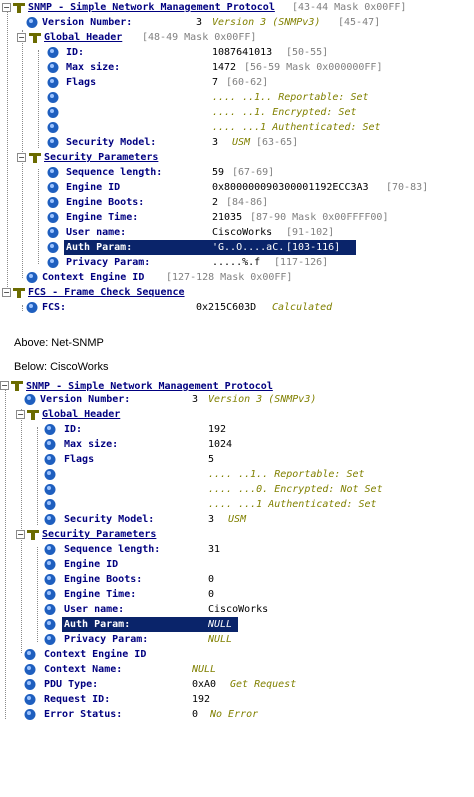  What do you see at coordinates (237, 82) in the screenshot?
I see `flags-row: Flags 7 [60-62]` at bounding box center [237, 82].